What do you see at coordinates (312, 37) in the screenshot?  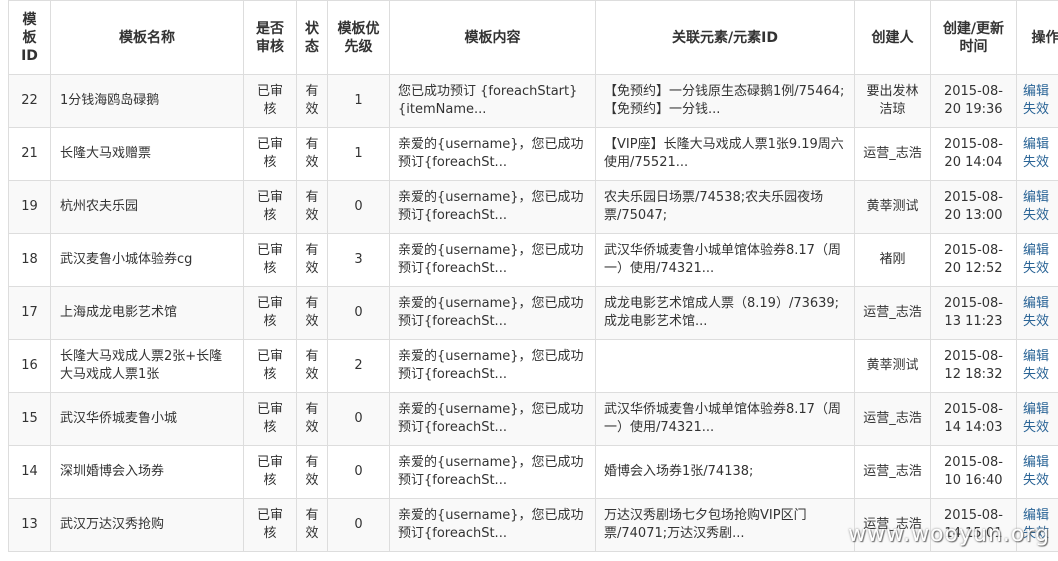 I see `header-status: 状态` at bounding box center [312, 37].